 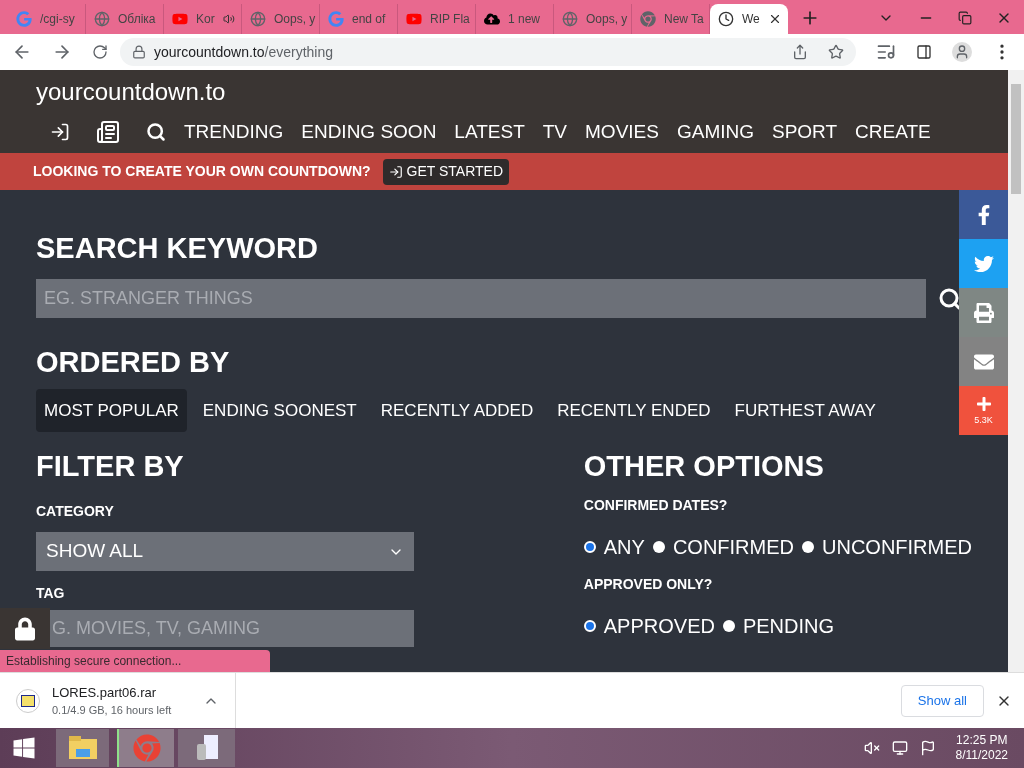 What do you see at coordinates (965, 18) in the screenshot?
I see `restore-icon` at bounding box center [965, 18].